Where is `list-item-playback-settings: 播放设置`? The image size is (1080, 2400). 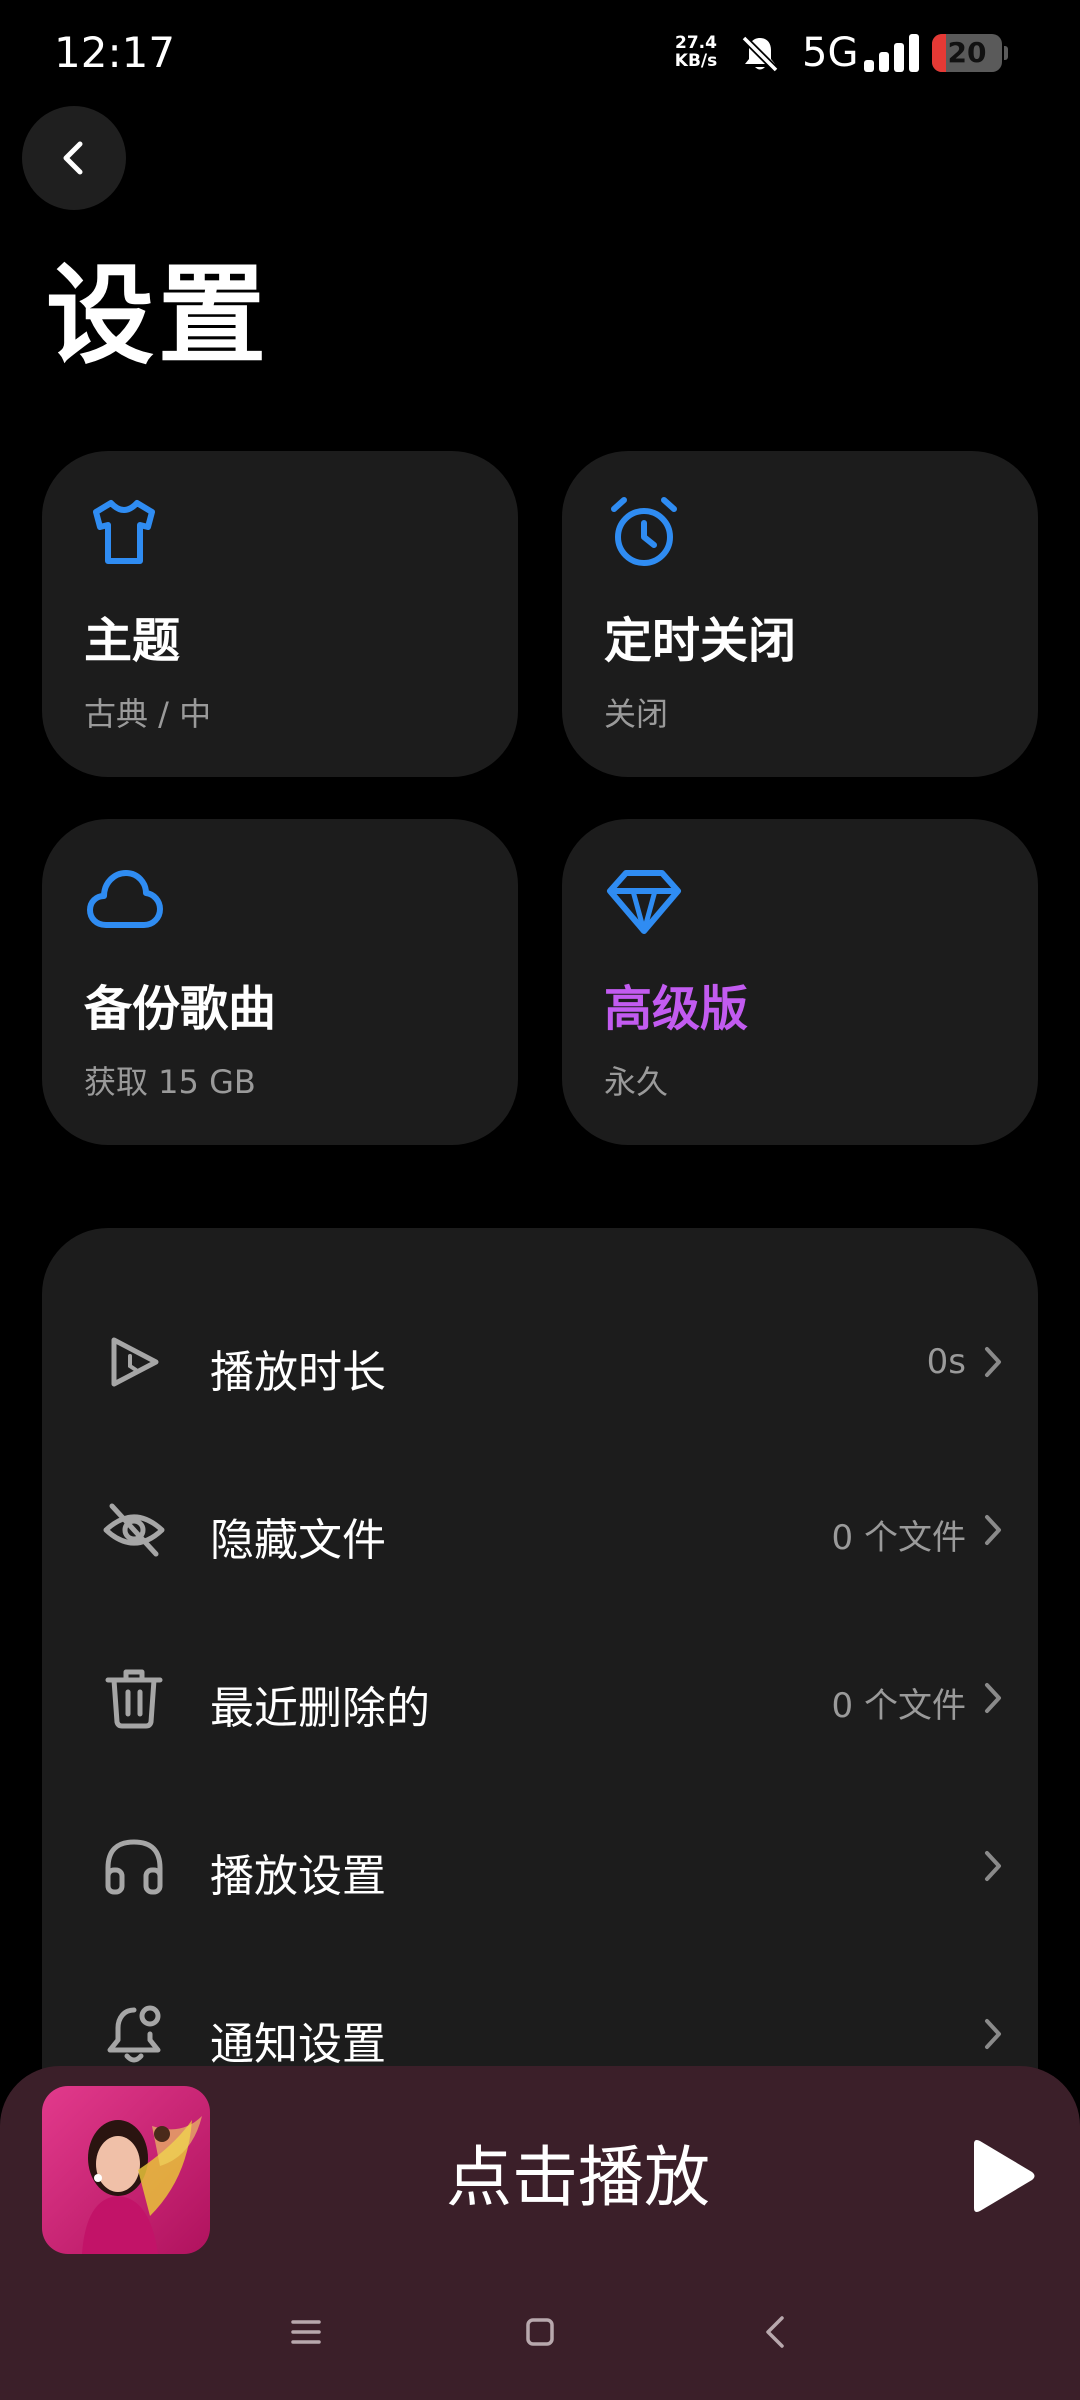 list-item-playback-settings: 播放设置 is located at coordinates (540, 1866).